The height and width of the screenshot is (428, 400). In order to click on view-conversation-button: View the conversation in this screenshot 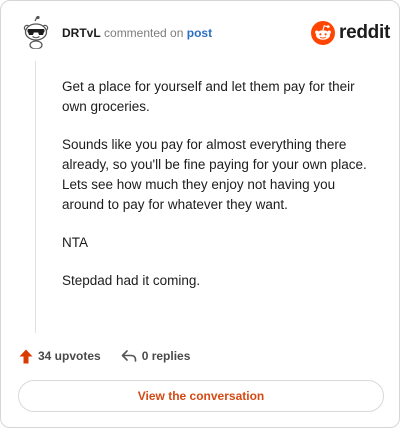, I will do `click(201, 396)`.